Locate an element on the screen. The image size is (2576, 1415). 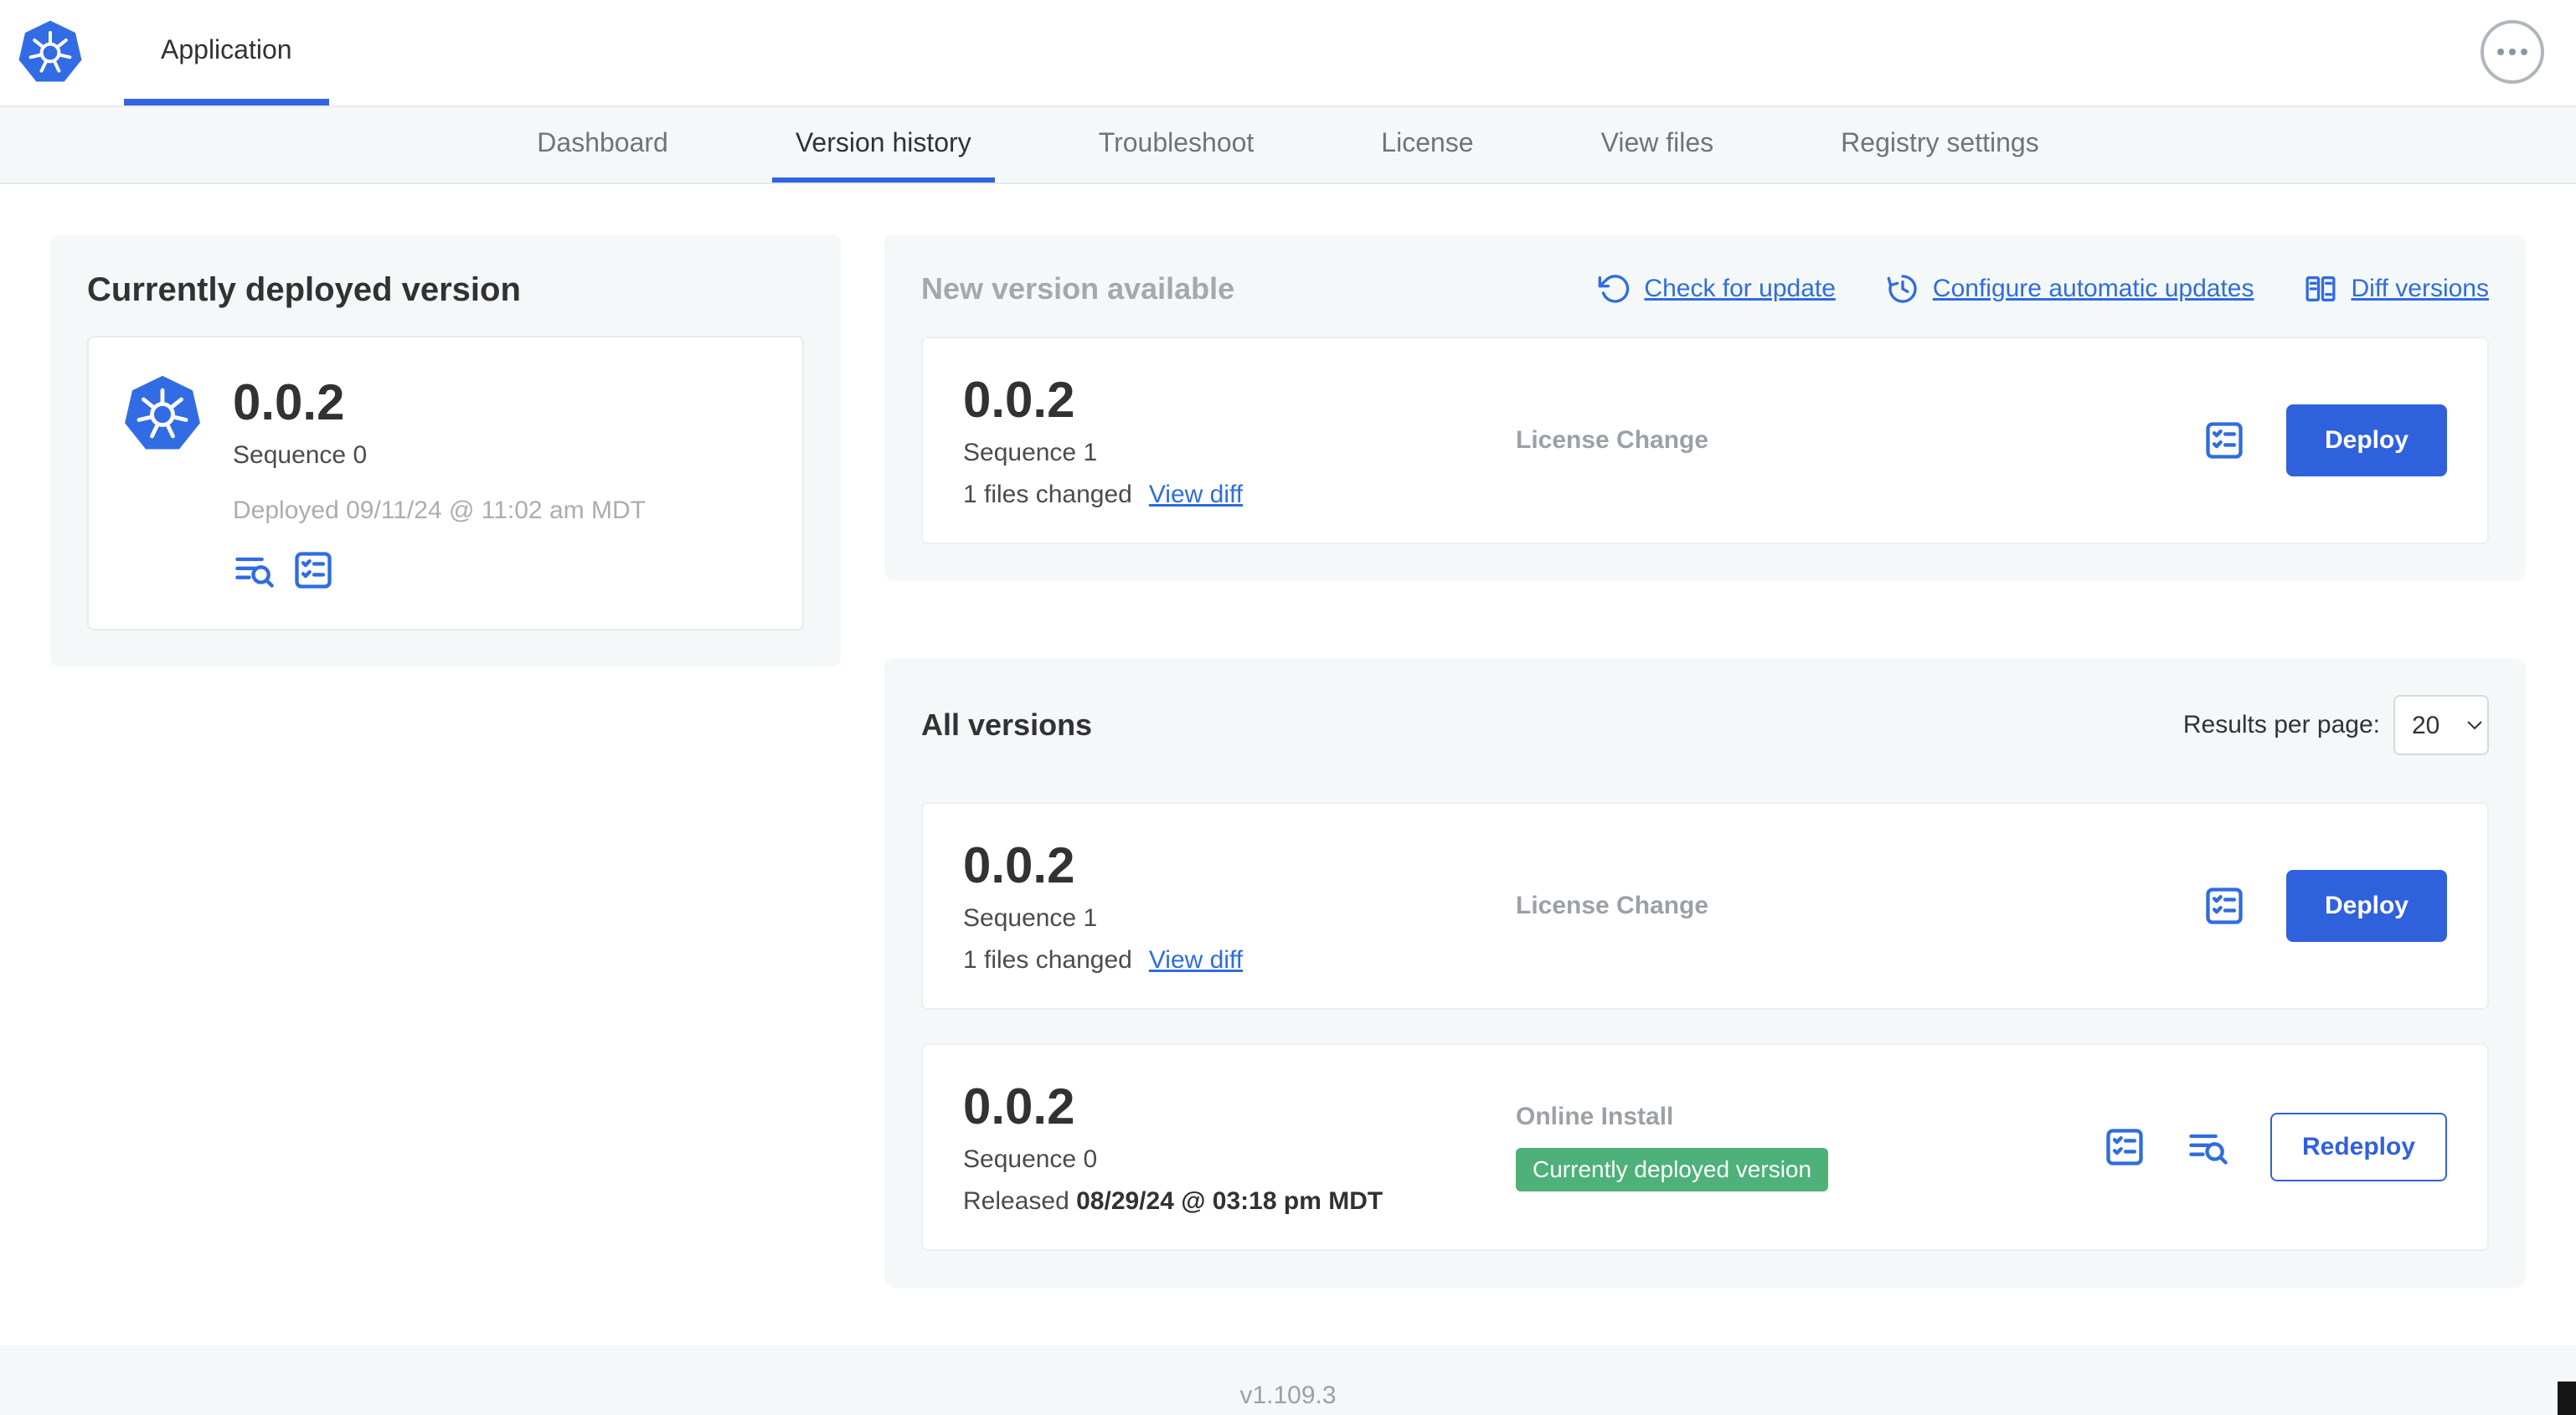
diff-icon is located at coordinates (2321, 288).